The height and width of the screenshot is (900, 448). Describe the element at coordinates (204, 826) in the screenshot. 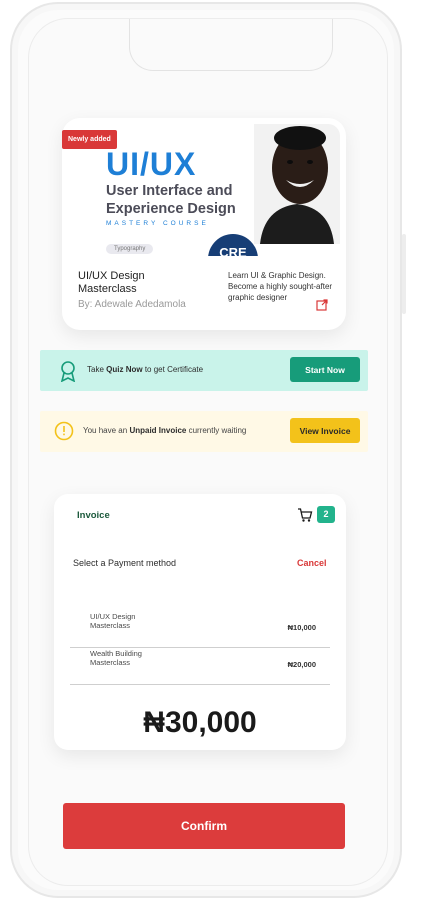

I see `confirm-button: Confirm` at that location.